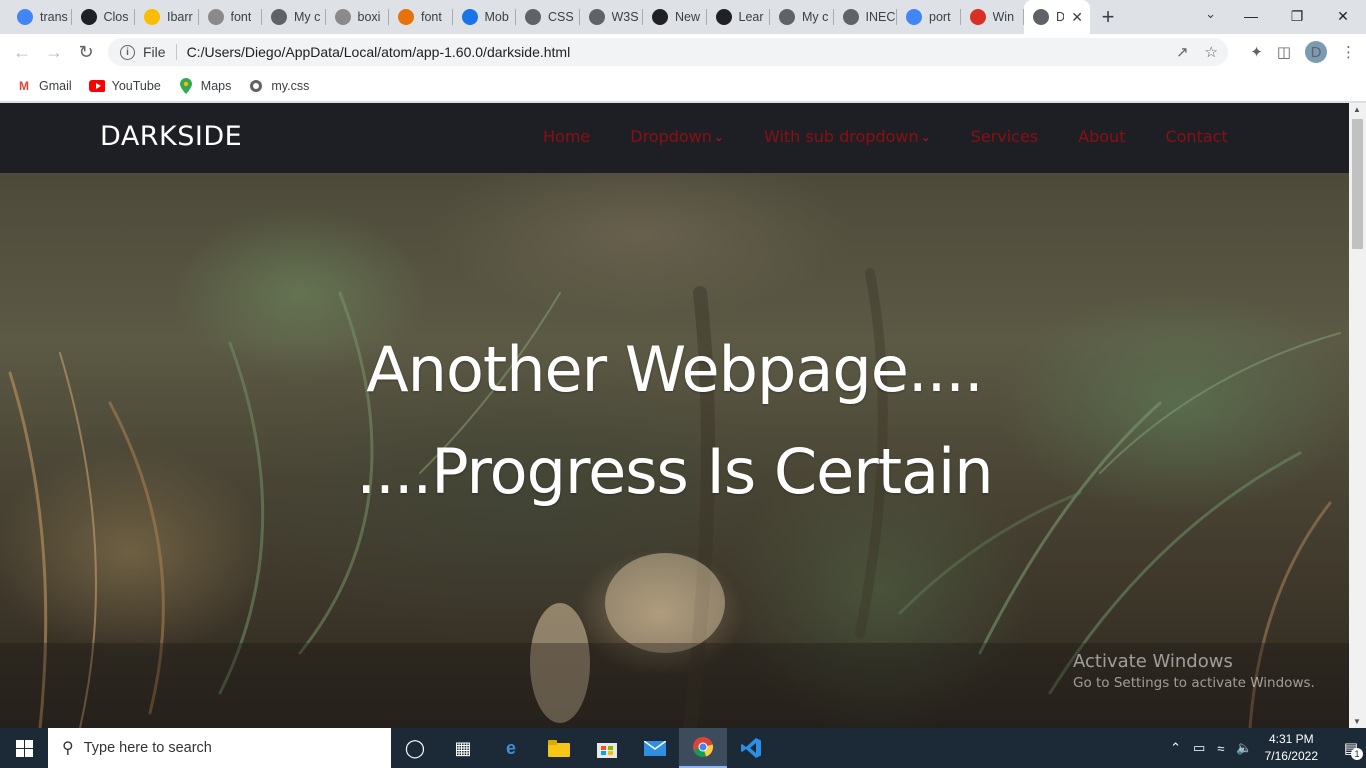  Describe the element at coordinates (566, 136) in the screenshot. I see `menu-item-home: Home` at that location.